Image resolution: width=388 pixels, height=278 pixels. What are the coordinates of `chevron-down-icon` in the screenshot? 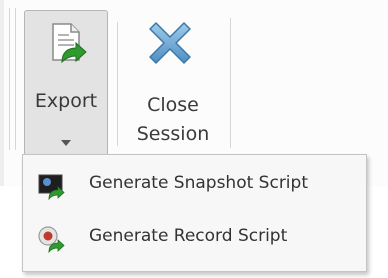 It's located at (66, 143).